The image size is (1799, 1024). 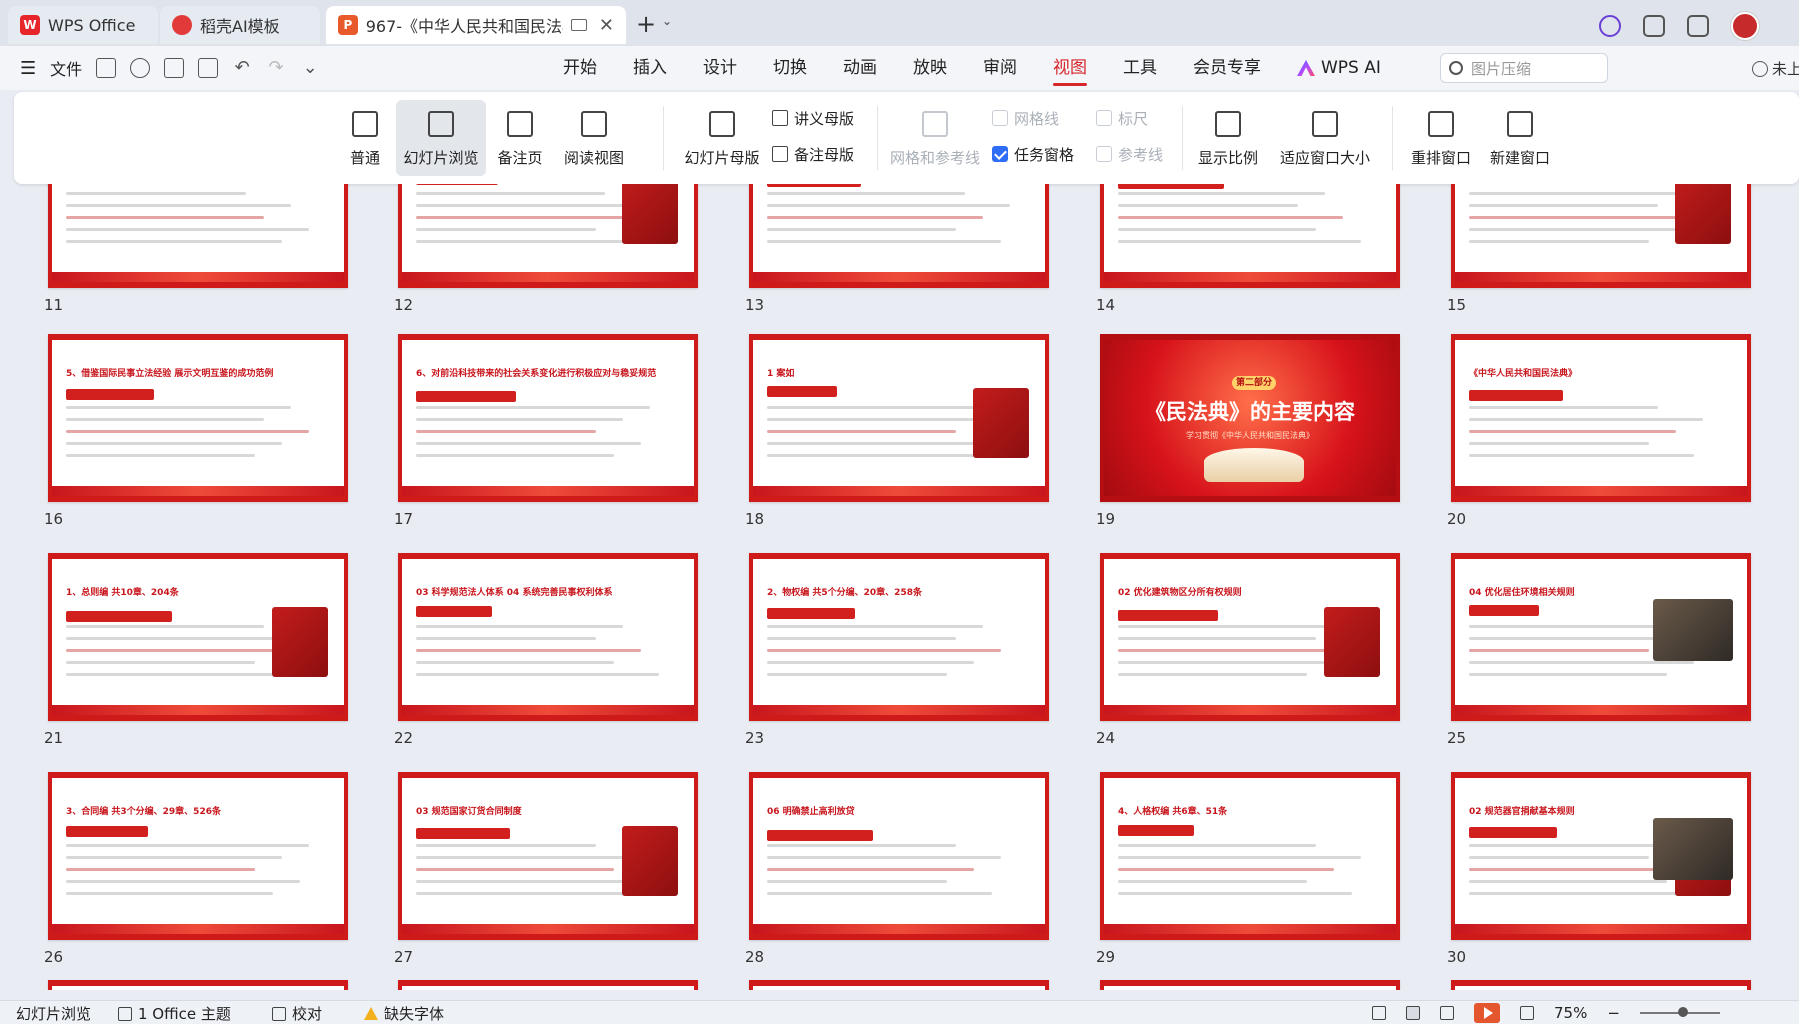 What do you see at coordinates (1250, 856) in the screenshot?
I see `slide-thumbnail: 4、人格权编 共6章、51条` at bounding box center [1250, 856].